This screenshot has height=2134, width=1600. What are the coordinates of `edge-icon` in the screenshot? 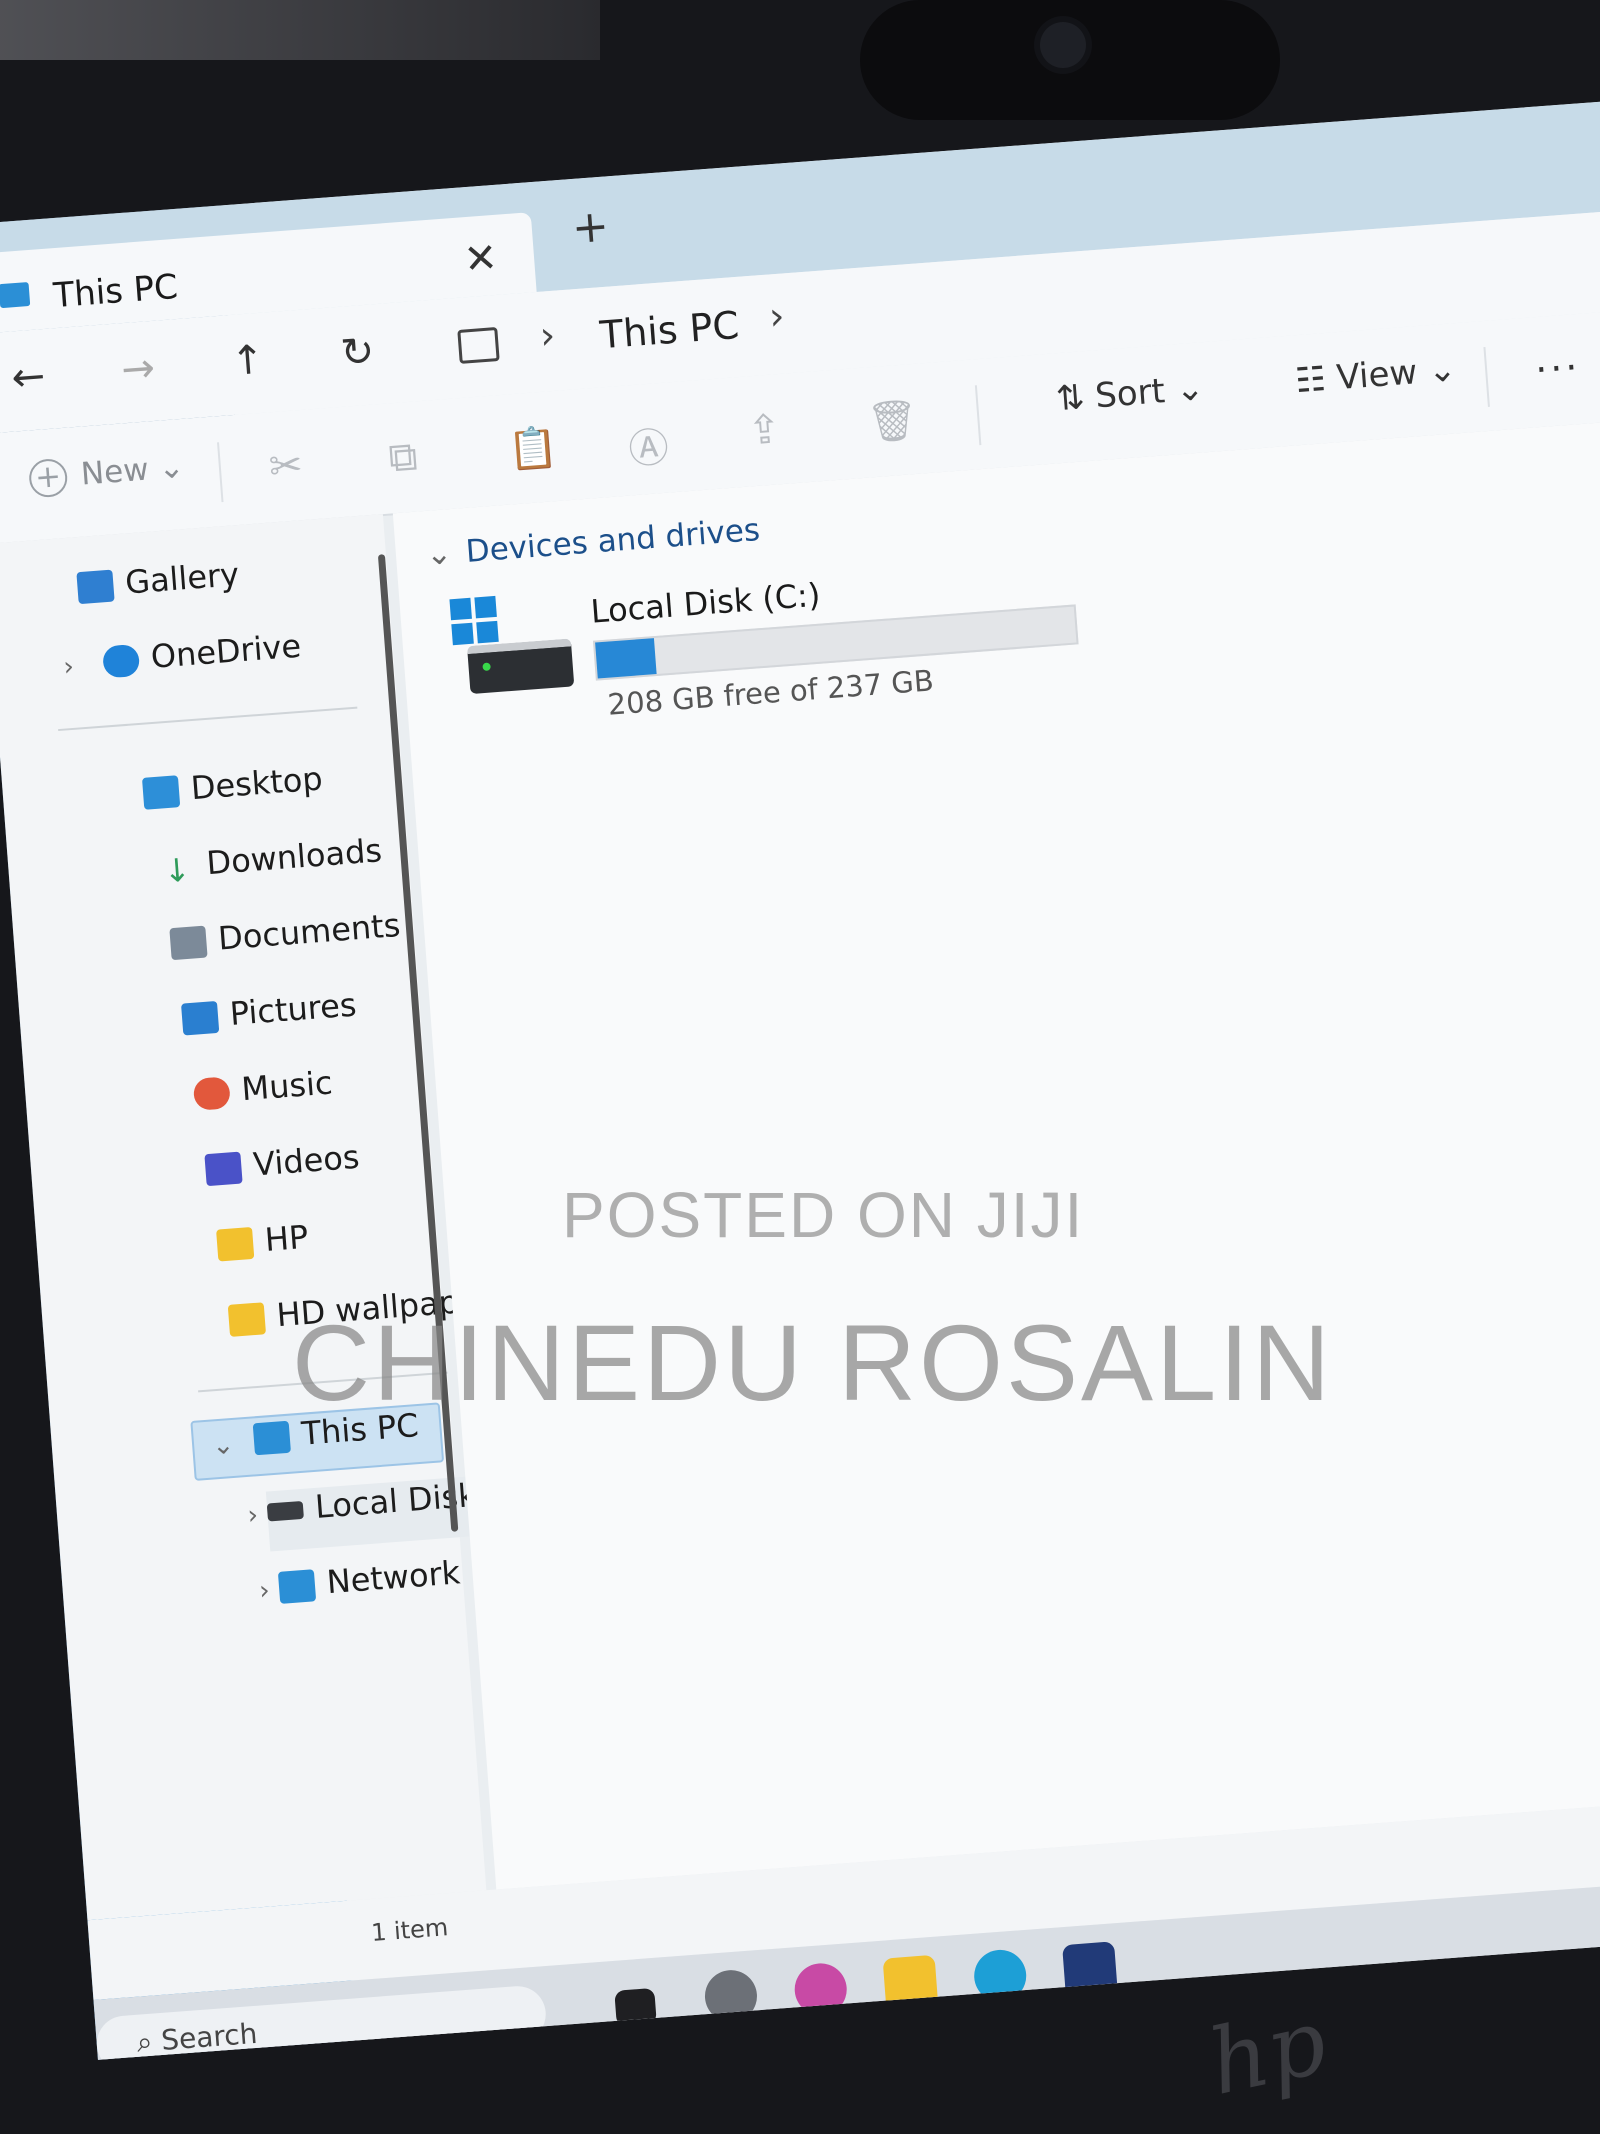 It's located at (1000, 1976).